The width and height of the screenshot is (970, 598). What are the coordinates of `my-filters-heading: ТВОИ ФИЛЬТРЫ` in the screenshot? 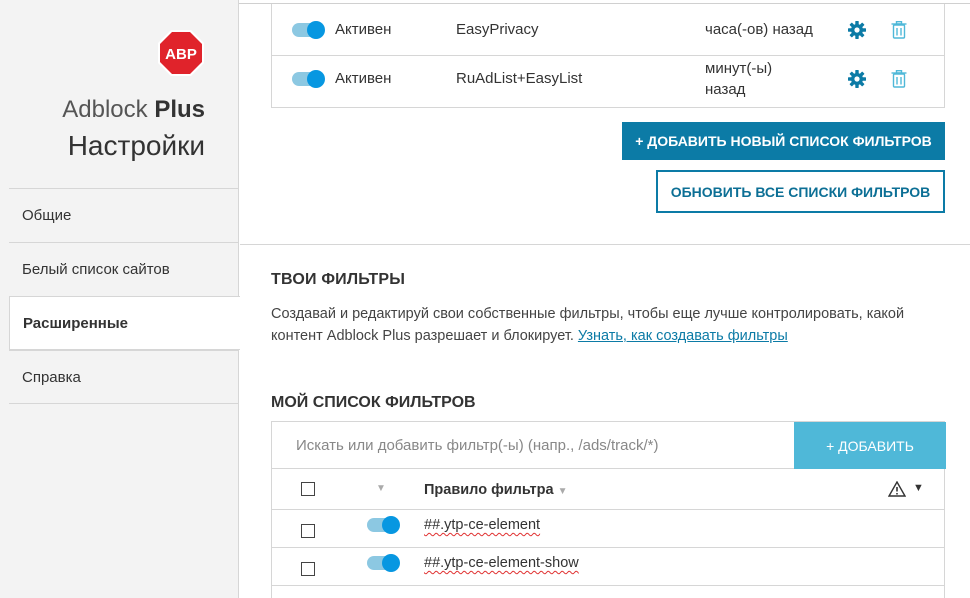 It's located at (338, 279).